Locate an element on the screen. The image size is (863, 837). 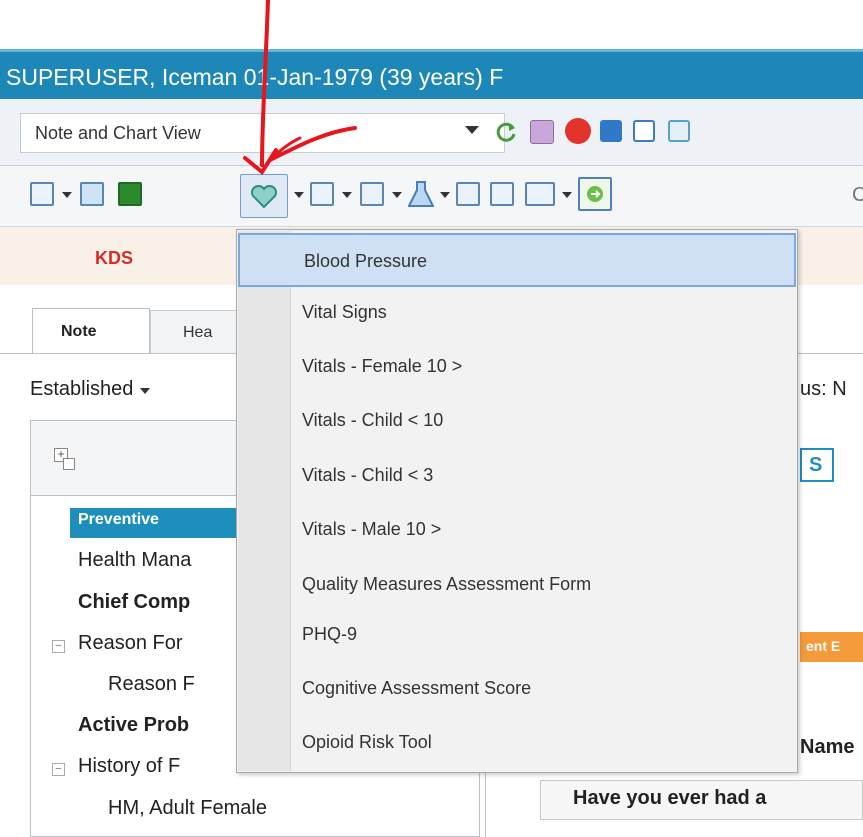
menu-item-cognitive-assessment: Cognitive Assessment Score is located at coordinates (517, 689).